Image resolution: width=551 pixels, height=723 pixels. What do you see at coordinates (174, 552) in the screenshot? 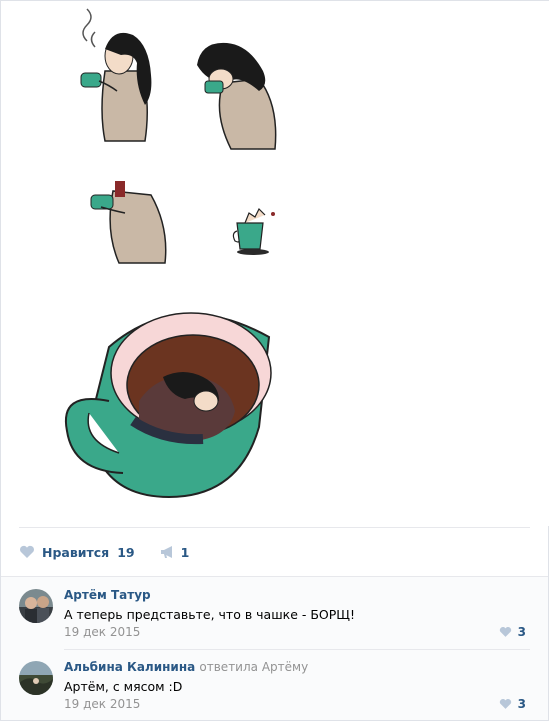
I see `share-button: 1` at bounding box center [174, 552].